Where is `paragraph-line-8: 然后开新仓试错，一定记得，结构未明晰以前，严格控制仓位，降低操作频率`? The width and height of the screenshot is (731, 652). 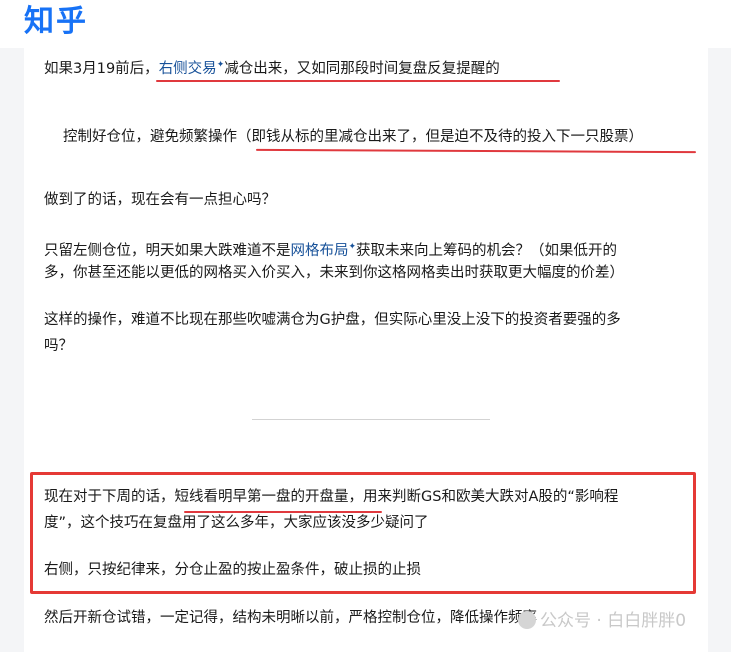
paragraph-line-8: 然后开新仓试错，一定记得，结构未明晰以前，严格控制仓位，降低操作频率 is located at coordinates (290, 618).